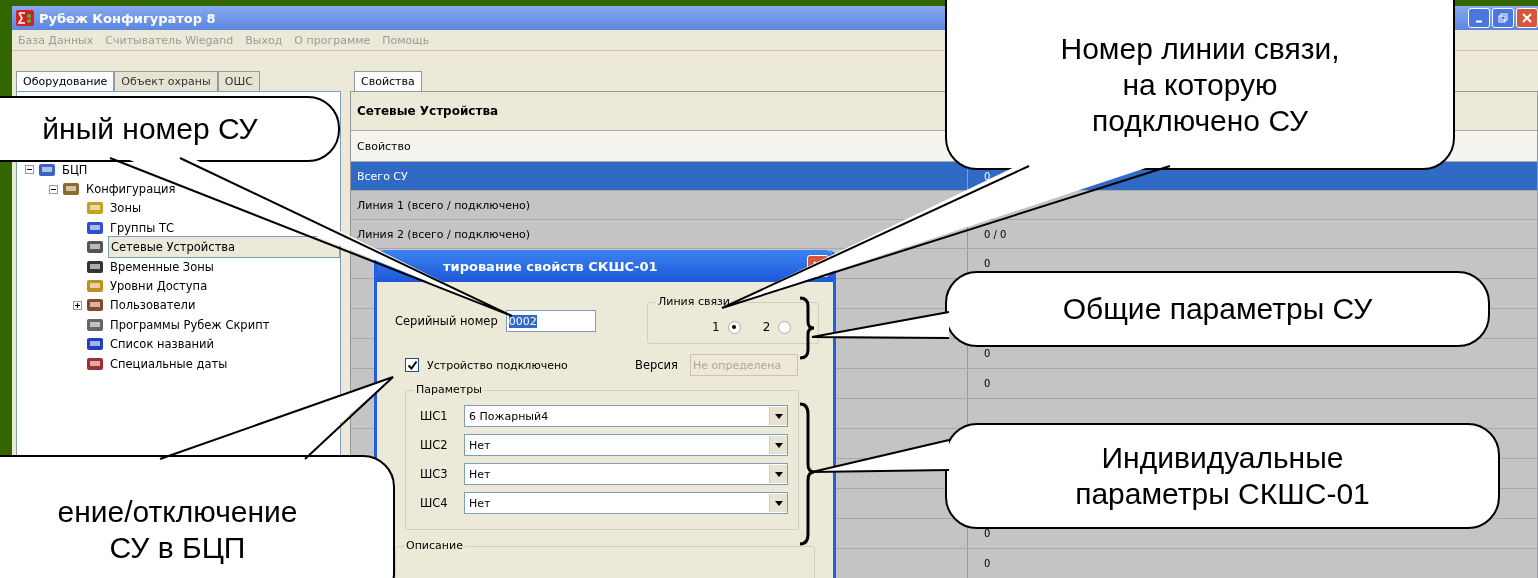  I want to click on tree-item: Временные Зоны, so click(162, 266).